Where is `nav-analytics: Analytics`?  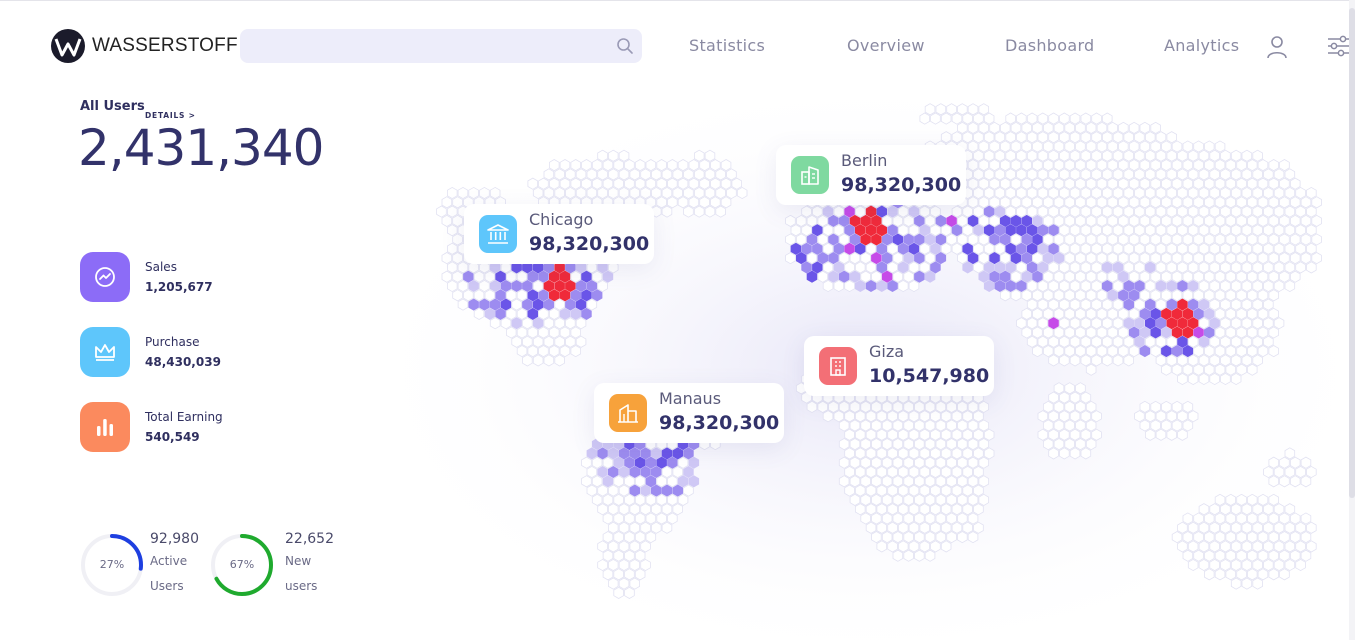 nav-analytics: Analytics is located at coordinates (1201, 45).